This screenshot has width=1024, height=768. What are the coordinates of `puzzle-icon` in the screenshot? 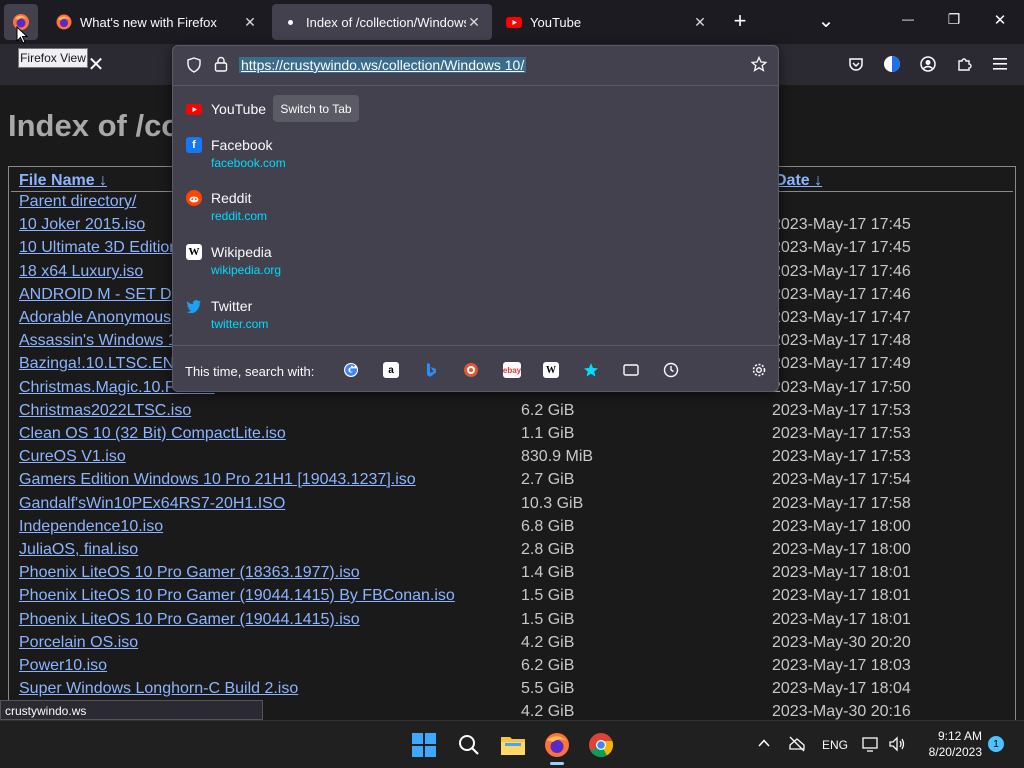 It's located at (965, 64).